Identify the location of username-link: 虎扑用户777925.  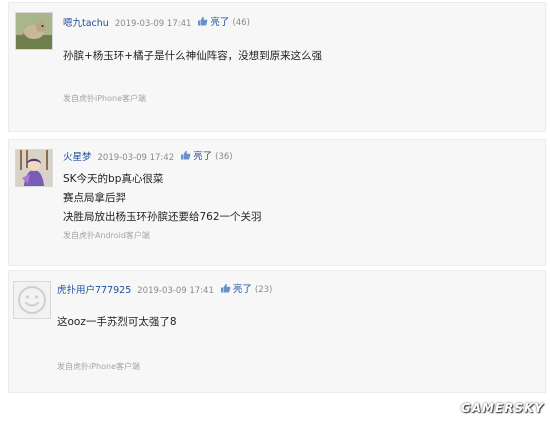
(94, 290).